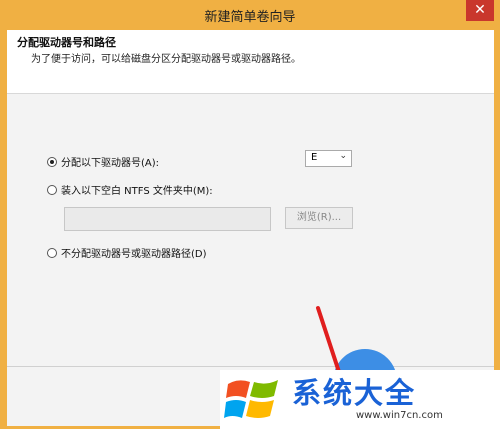 The image size is (500, 429). I want to click on red-arrow-annotation, so click(329, 341).